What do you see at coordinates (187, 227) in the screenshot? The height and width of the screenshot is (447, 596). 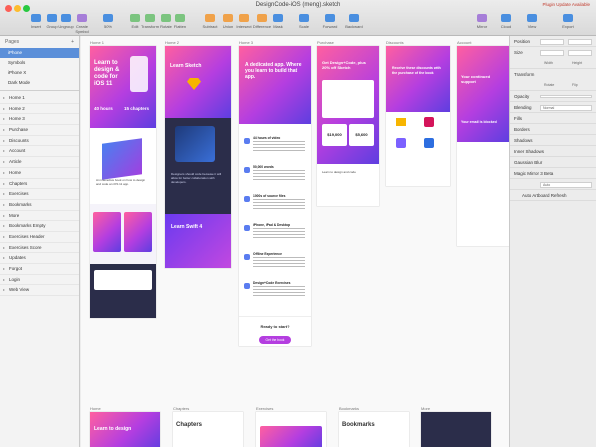 I see `swift-heading: Learn Swift 4` at bounding box center [187, 227].